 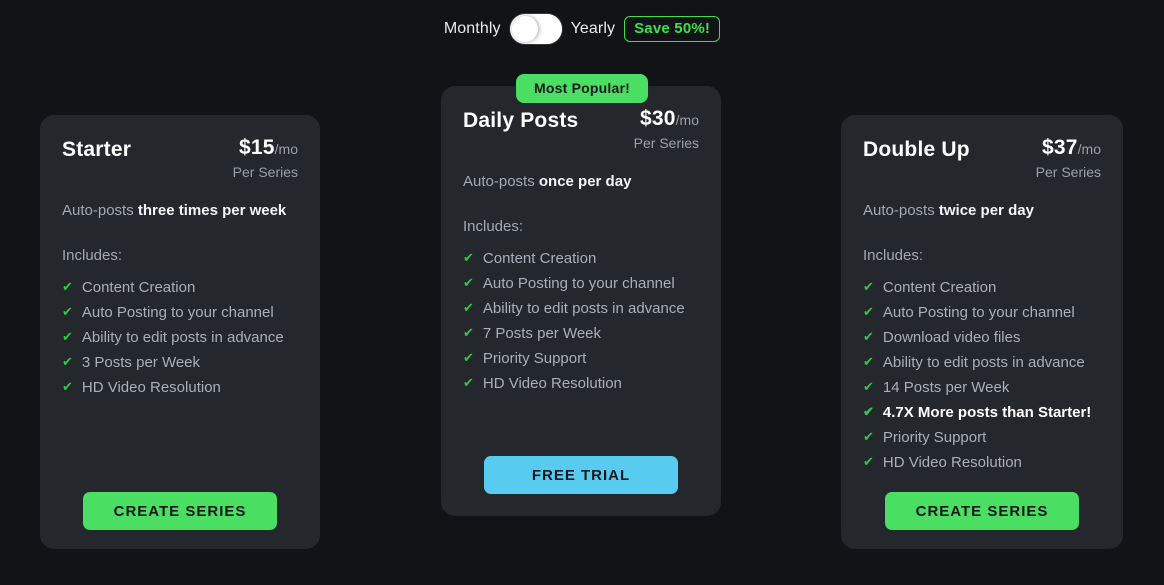 I want to click on plan-tagline-strong: three times per week, so click(x=212, y=210).